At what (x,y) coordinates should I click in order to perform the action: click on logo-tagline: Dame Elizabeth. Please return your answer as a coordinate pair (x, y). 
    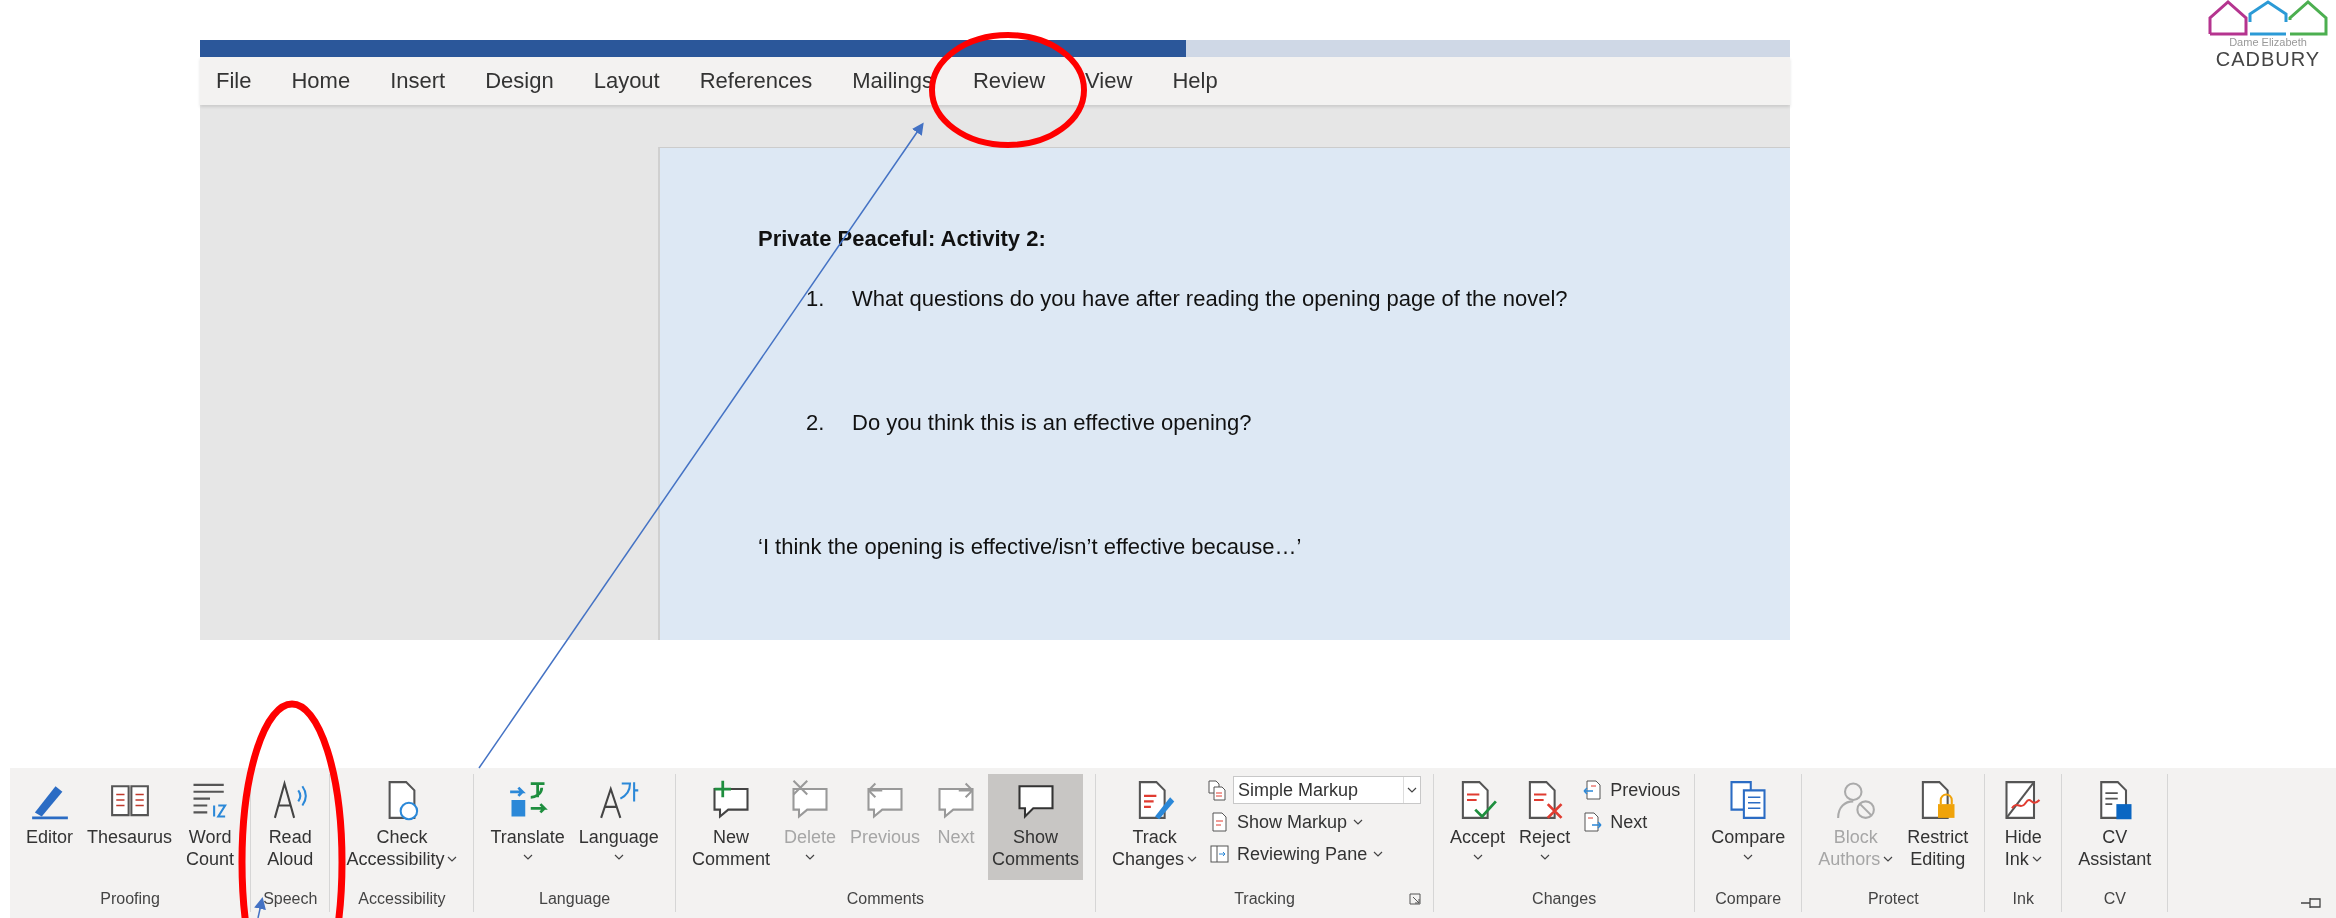
    Looking at the image, I should click on (2268, 42).